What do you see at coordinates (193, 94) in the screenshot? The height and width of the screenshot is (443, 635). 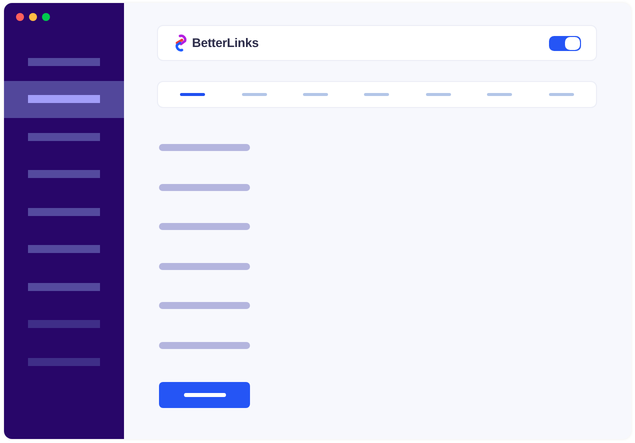 I see `tab-placeholder` at bounding box center [193, 94].